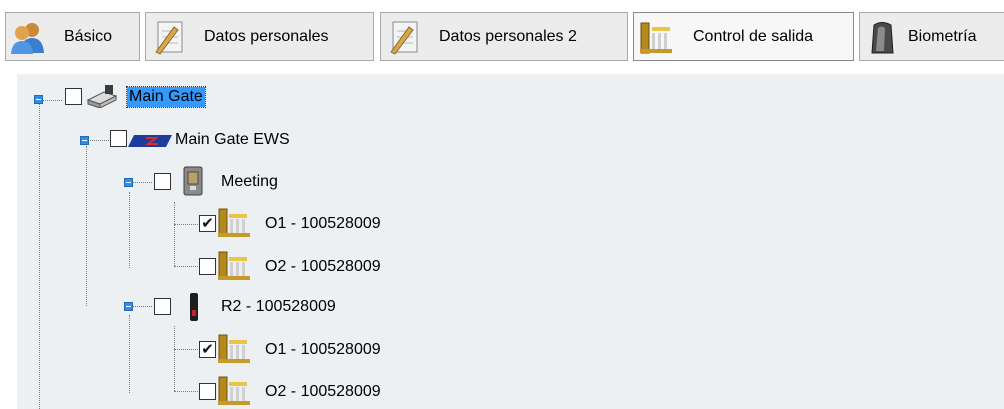 The height and width of the screenshot is (409, 1004). What do you see at coordinates (193, 181) in the screenshot?
I see `door-reader-icon` at bounding box center [193, 181].